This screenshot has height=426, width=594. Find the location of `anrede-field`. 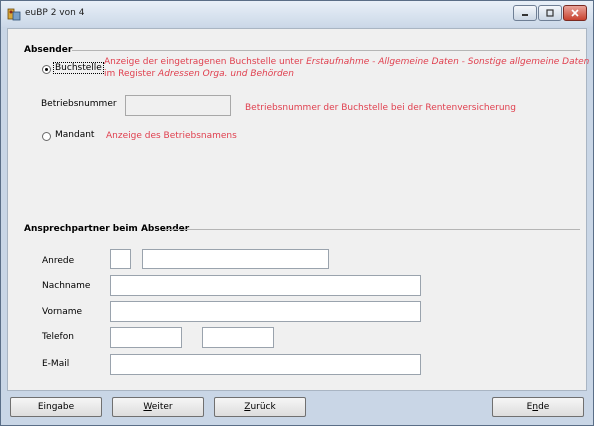

anrede-field is located at coordinates (235, 259).